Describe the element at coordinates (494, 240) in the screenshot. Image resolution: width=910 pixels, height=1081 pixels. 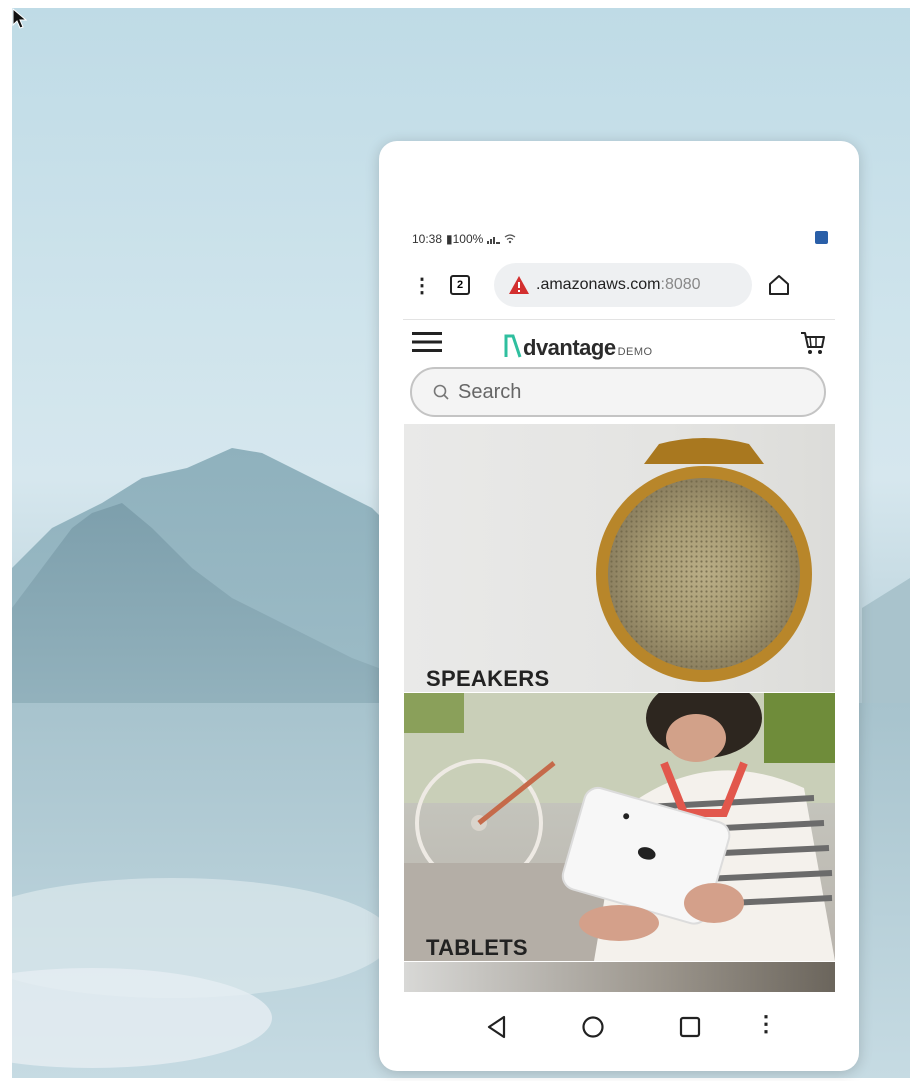
I see `signal-icon` at that location.